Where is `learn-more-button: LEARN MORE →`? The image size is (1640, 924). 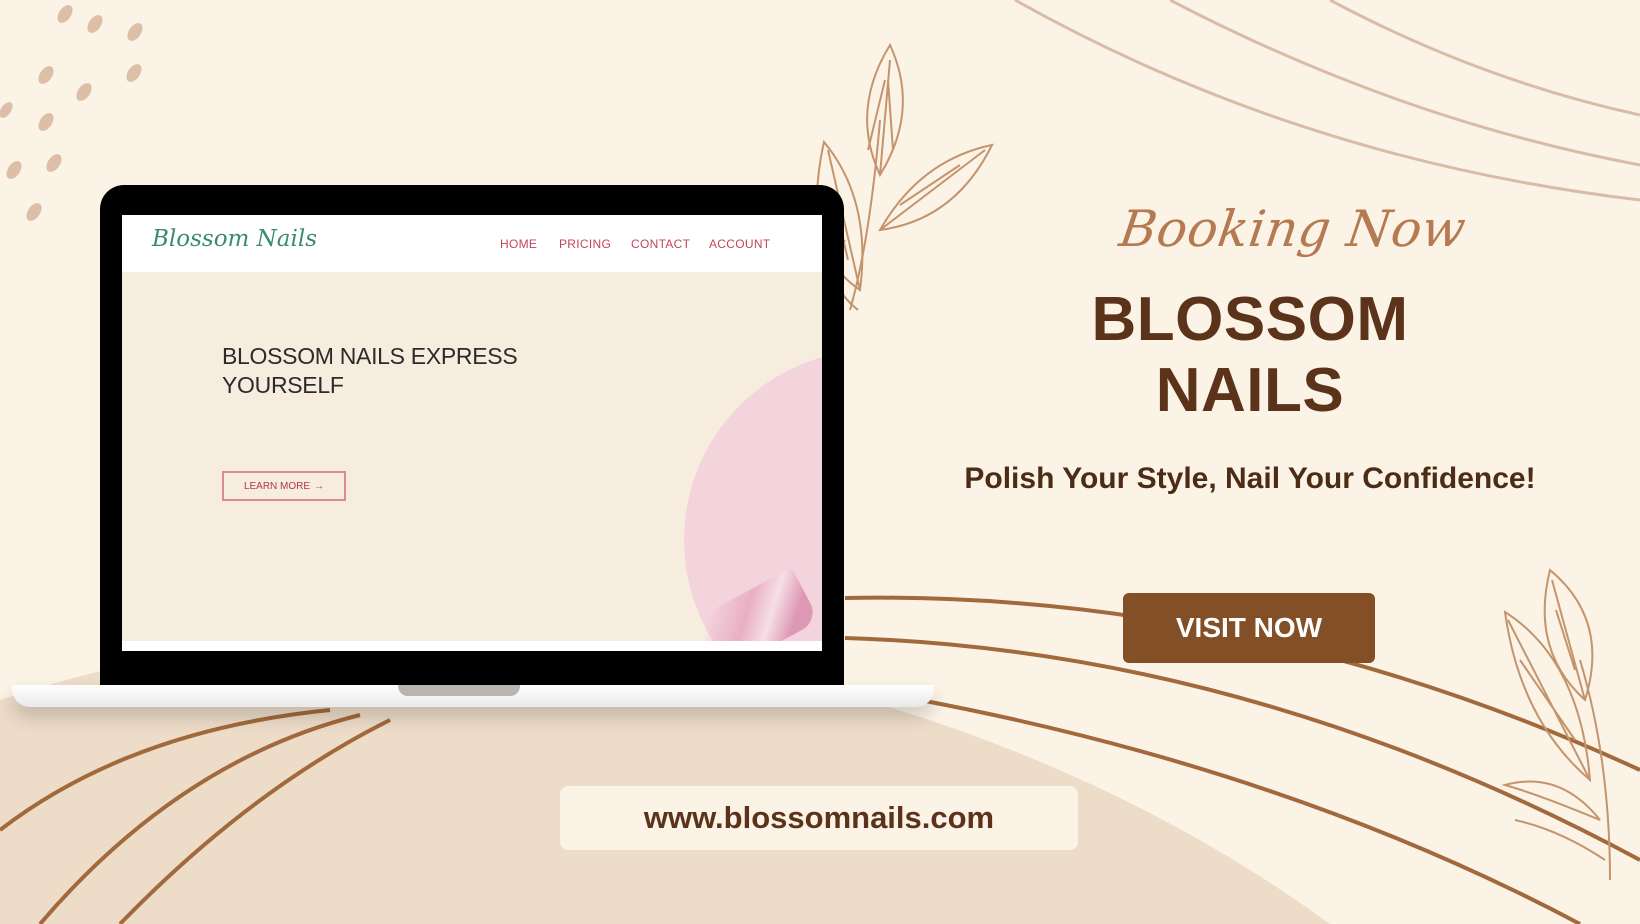
learn-more-button: LEARN MORE → is located at coordinates (284, 486).